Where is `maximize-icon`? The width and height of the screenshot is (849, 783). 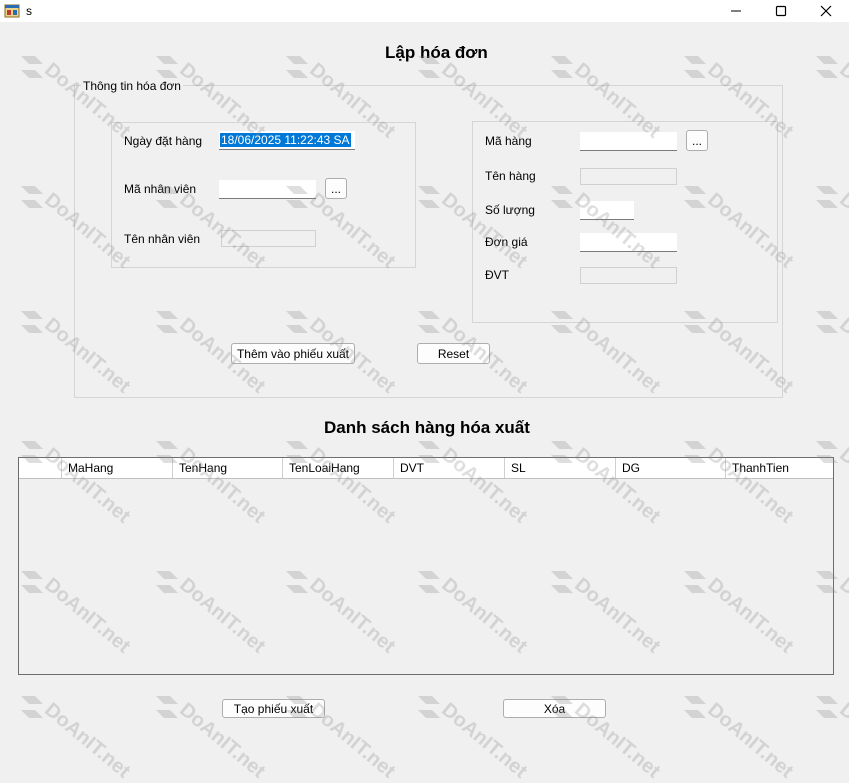 maximize-icon is located at coordinates (781, 11).